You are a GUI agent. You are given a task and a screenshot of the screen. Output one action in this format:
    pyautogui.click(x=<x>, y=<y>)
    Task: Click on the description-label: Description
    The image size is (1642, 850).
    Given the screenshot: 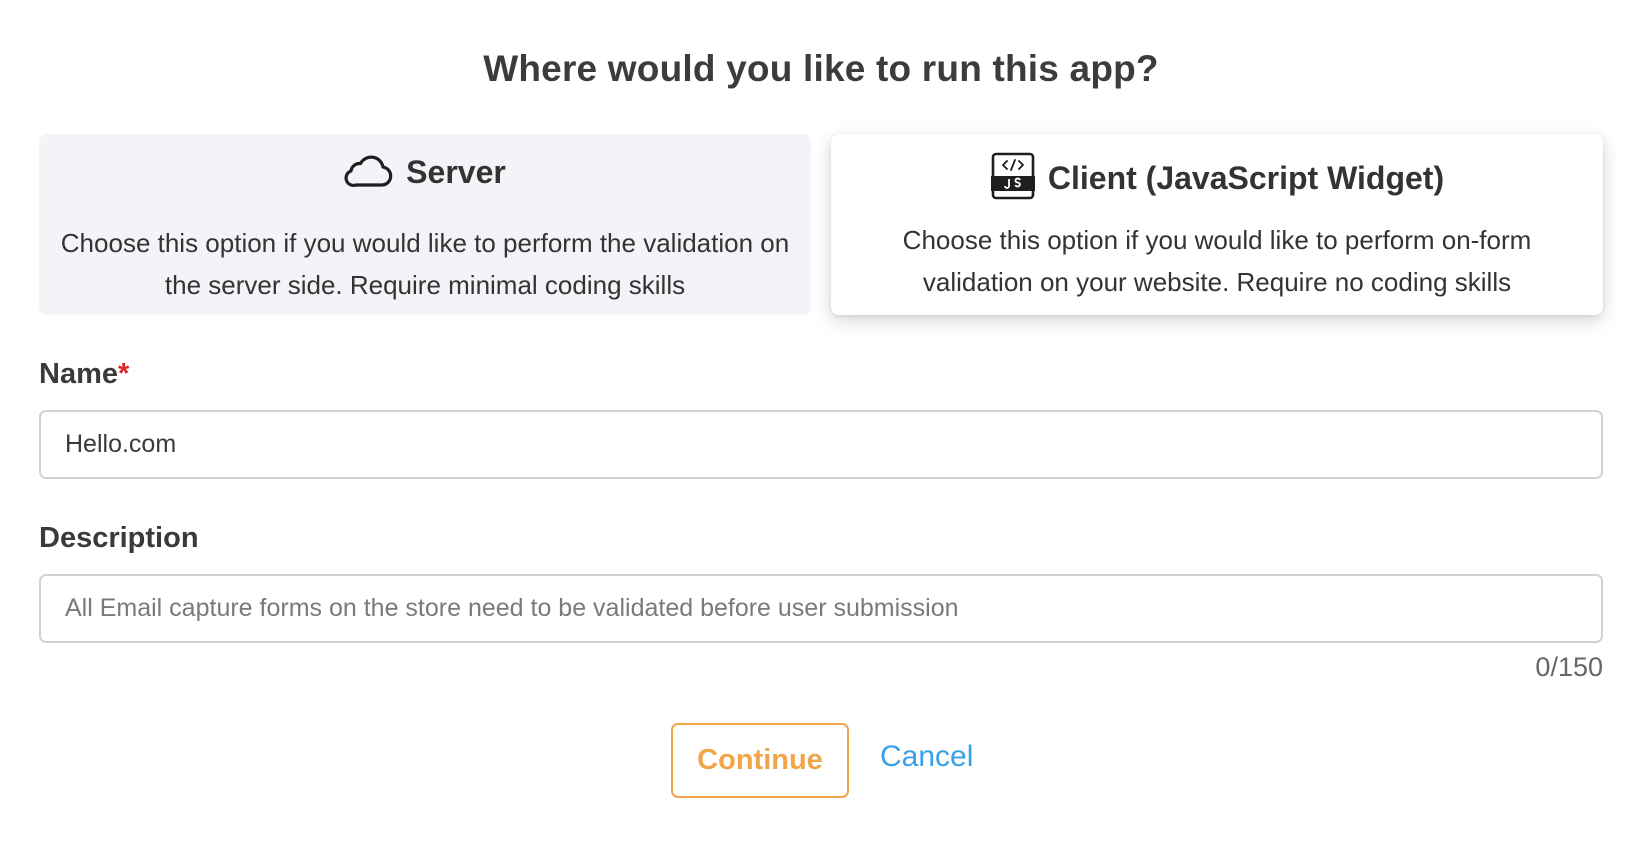 What is the action you would take?
    pyautogui.click(x=119, y=538)
    